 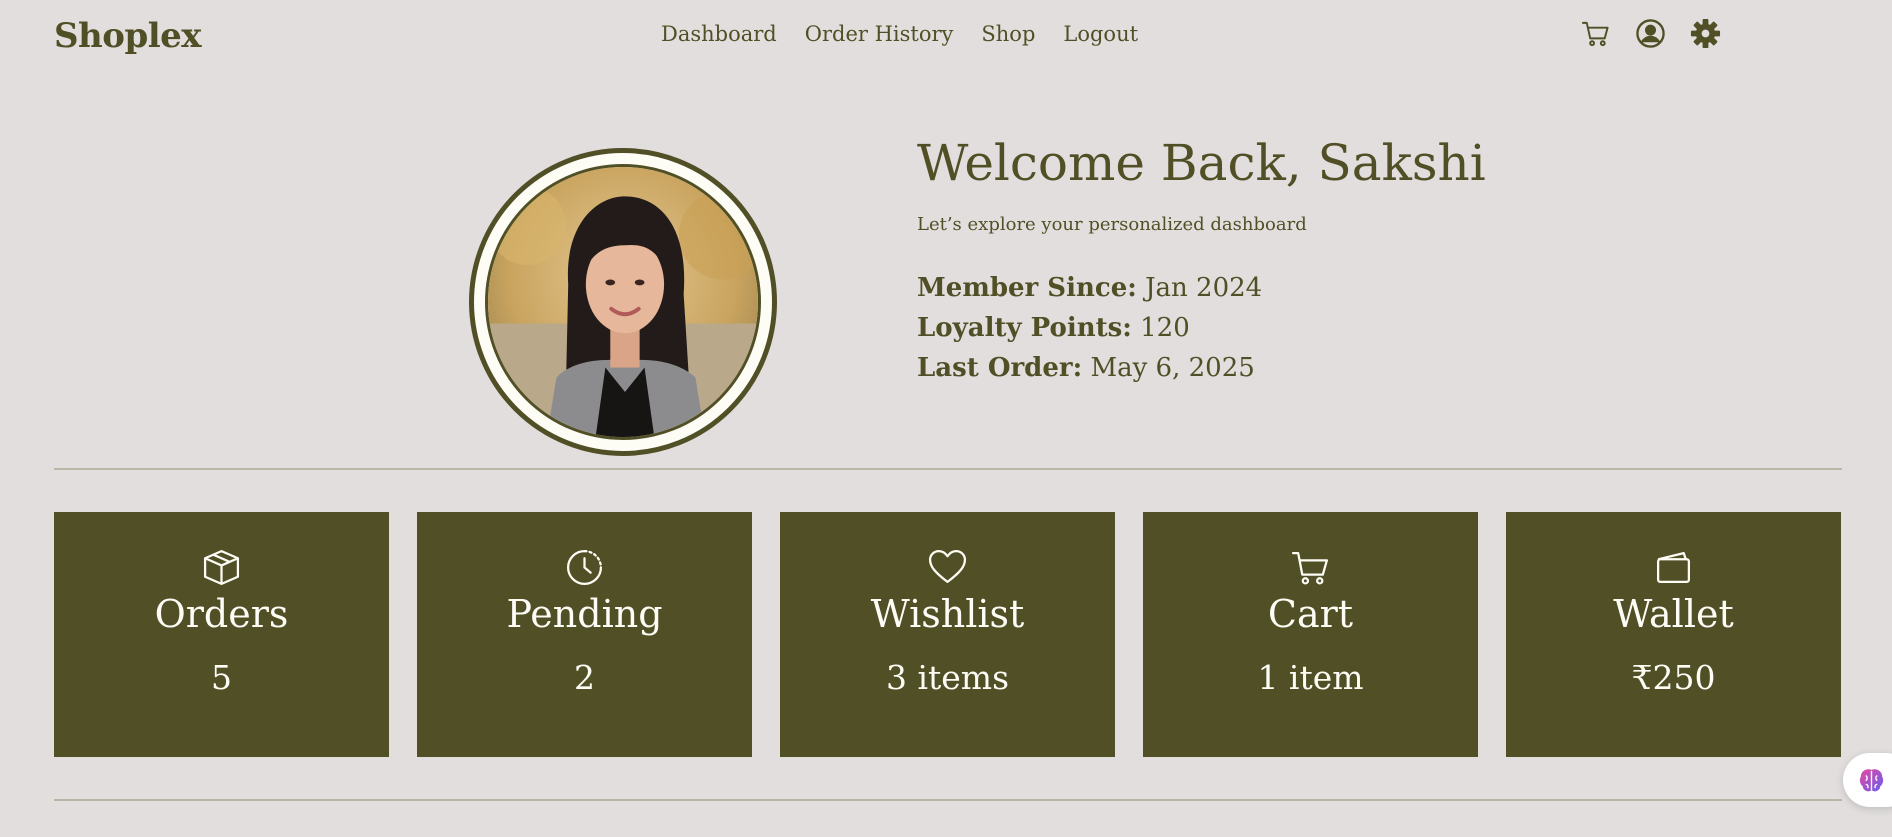 I want to click on nav-shop: Shop, so click(x=1008, y=34).